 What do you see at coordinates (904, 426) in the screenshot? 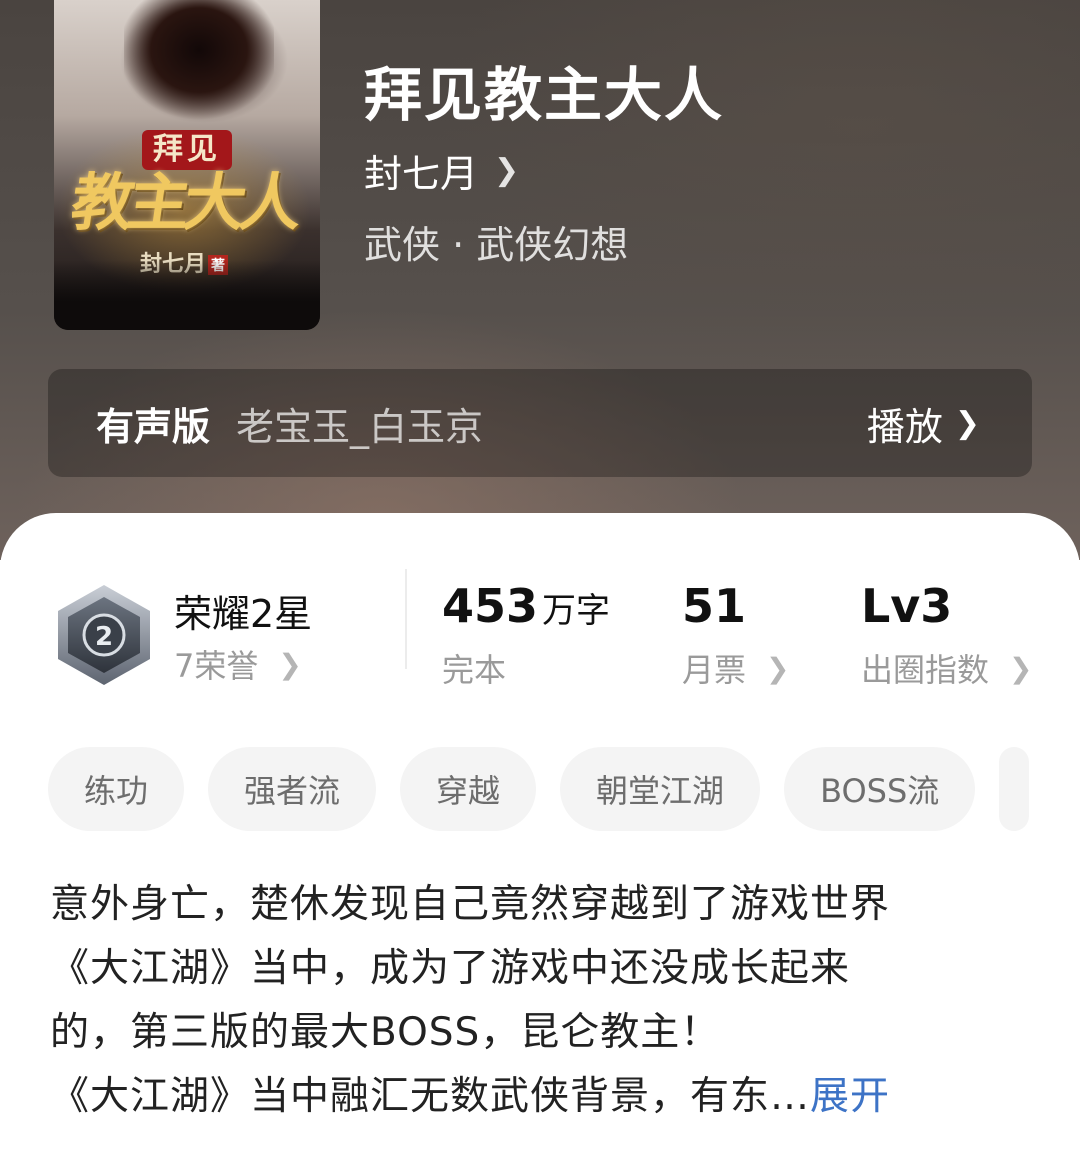
I see `play-label: 播放` at bounding box center [904, 426].